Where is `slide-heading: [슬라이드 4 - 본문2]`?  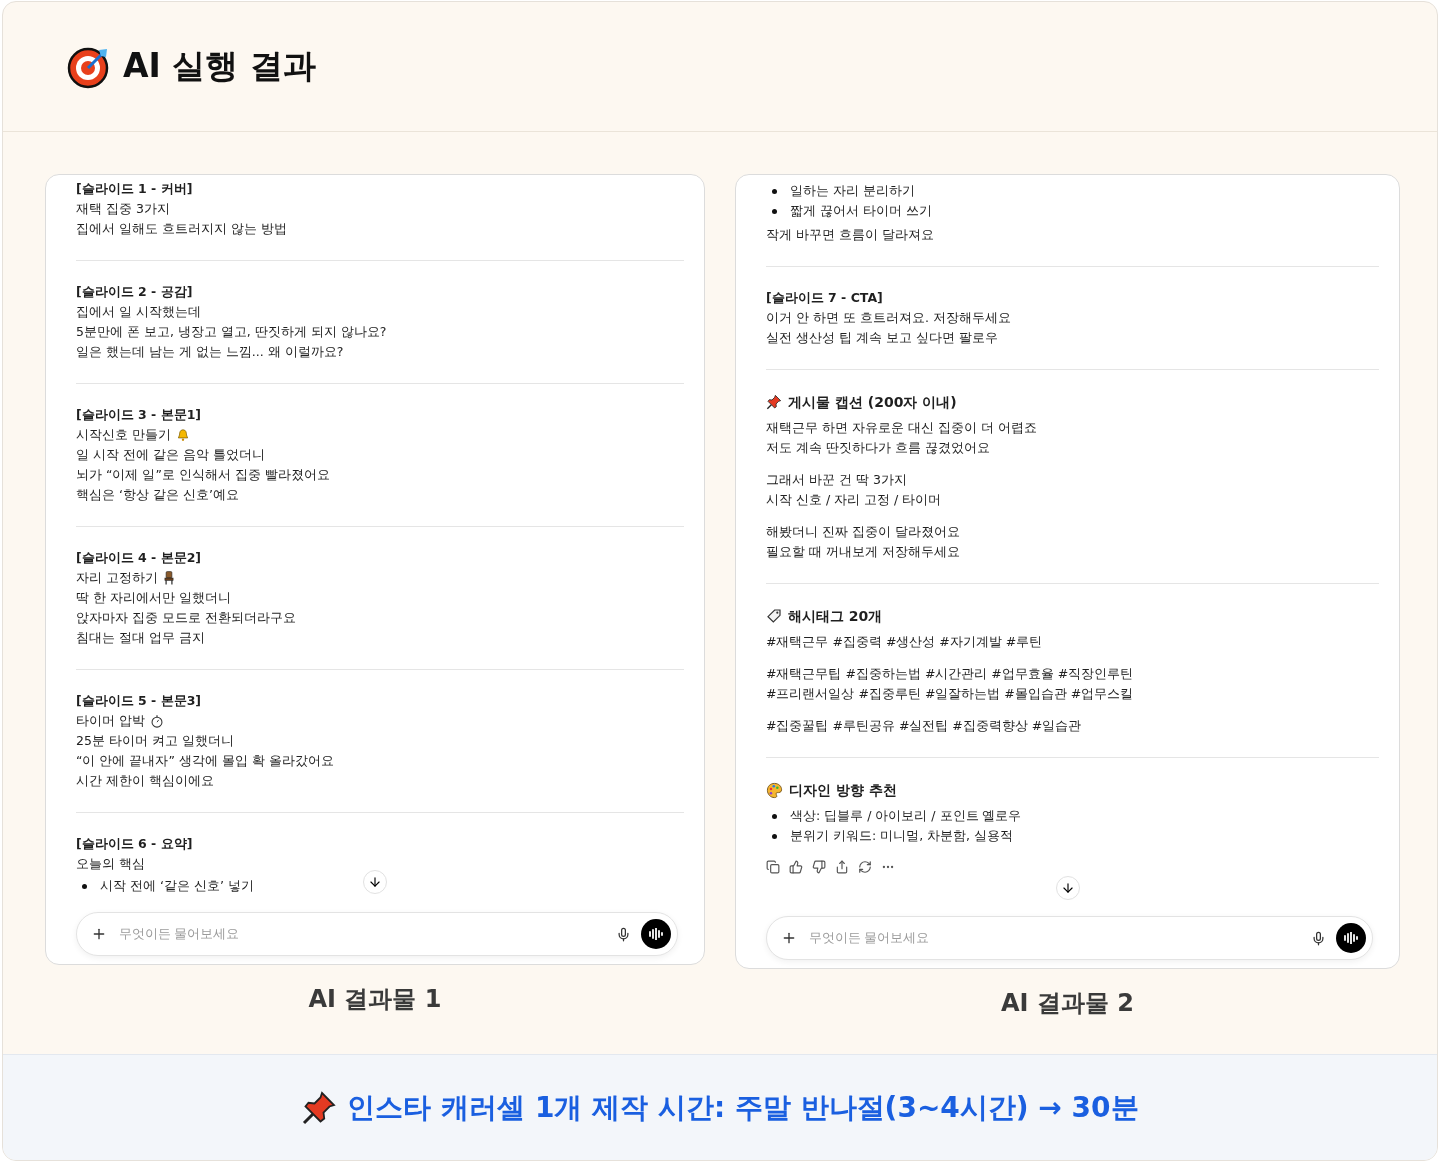 slide-heading: [슬라이드 4 - 본문2] is located at coordinates (139, 558).